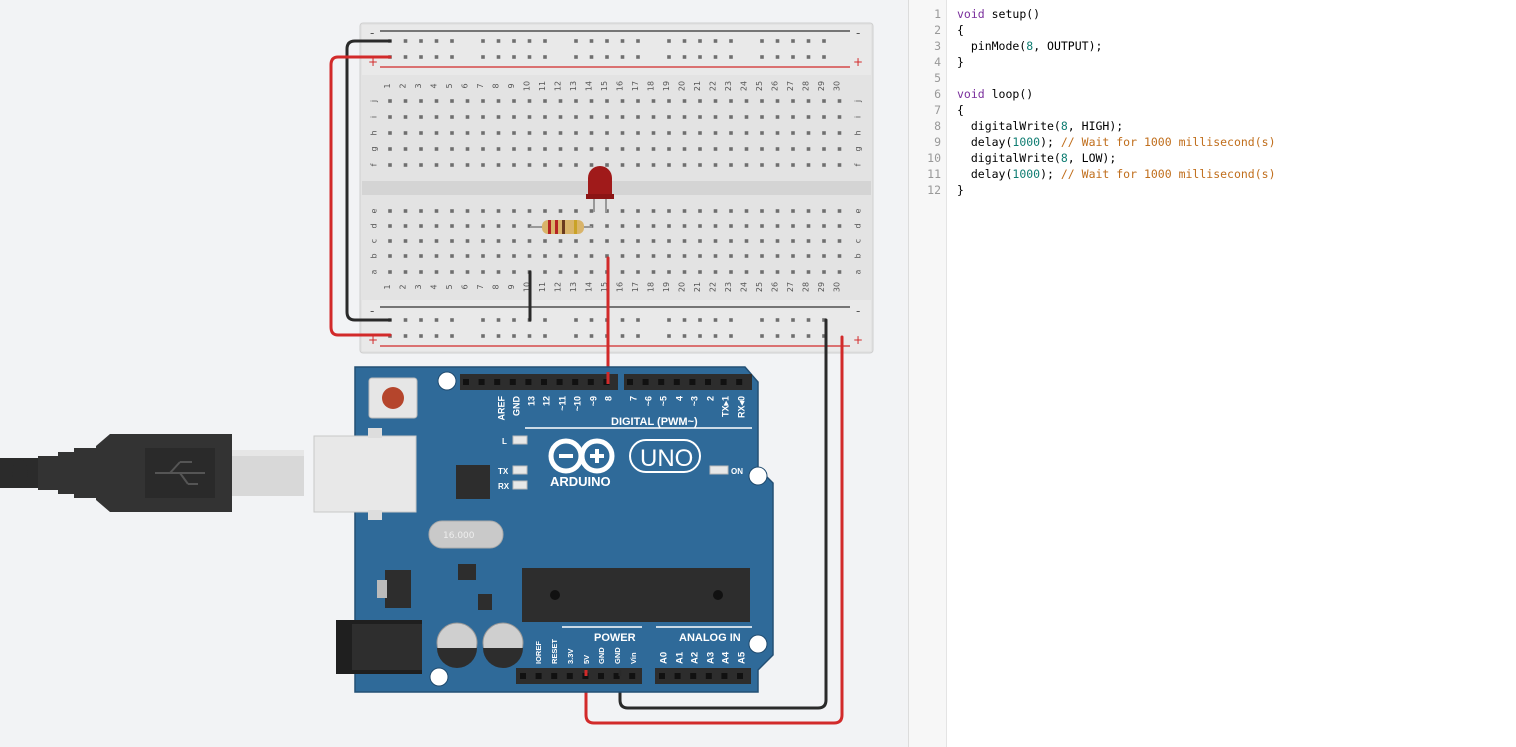 This screenshot has width=1516, height=747. I want to click on code-line: {, so click(960, 110).